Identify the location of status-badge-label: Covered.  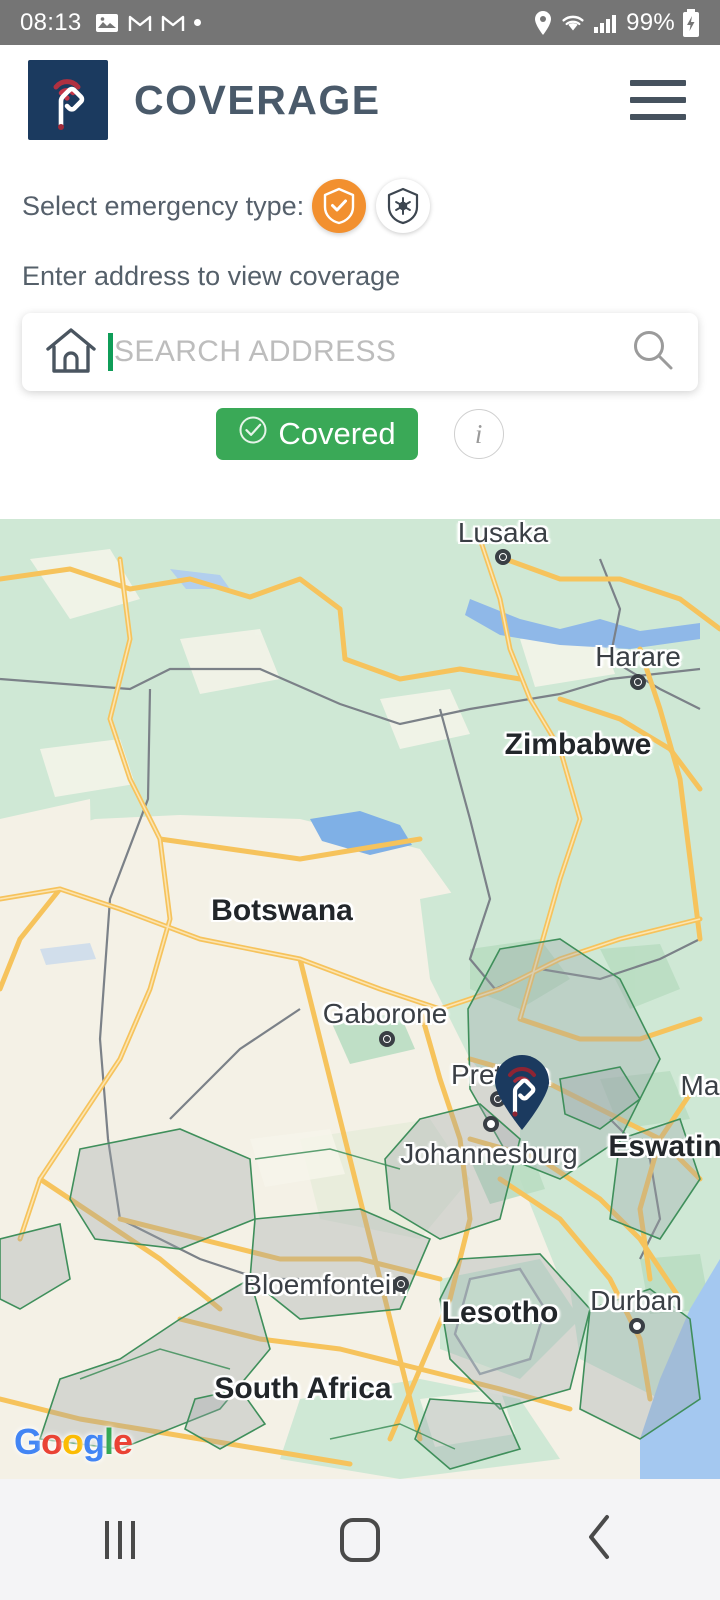
(337, 433).